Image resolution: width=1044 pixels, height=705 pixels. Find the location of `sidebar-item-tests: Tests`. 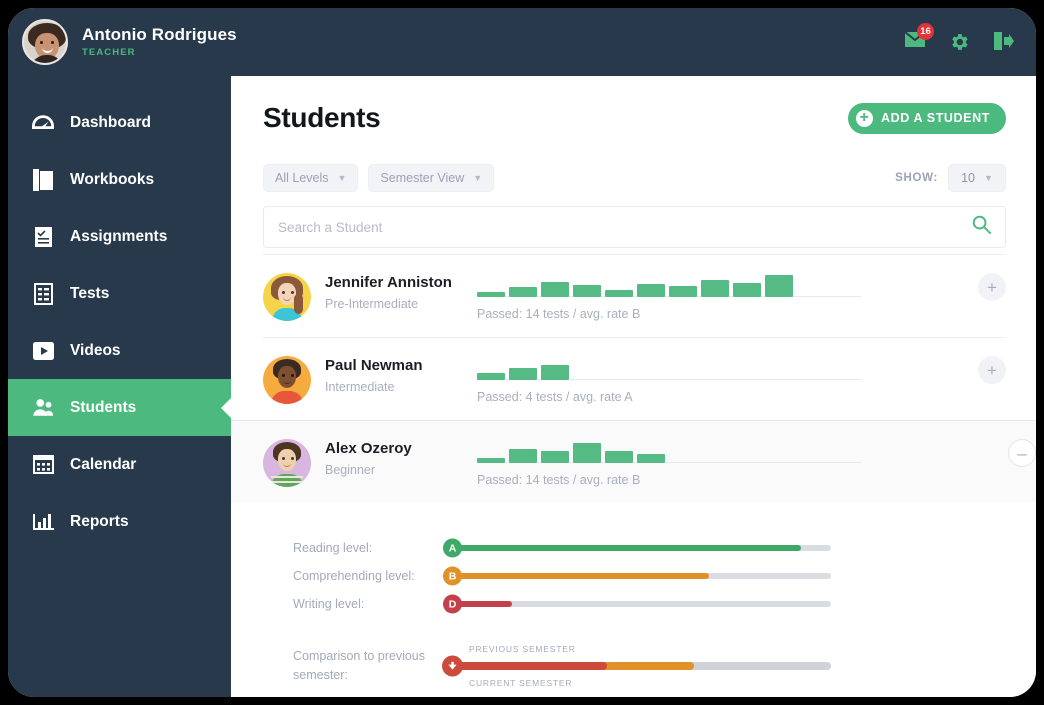

sidebar-item-tests: Tests is located at coordinates (119, 293).